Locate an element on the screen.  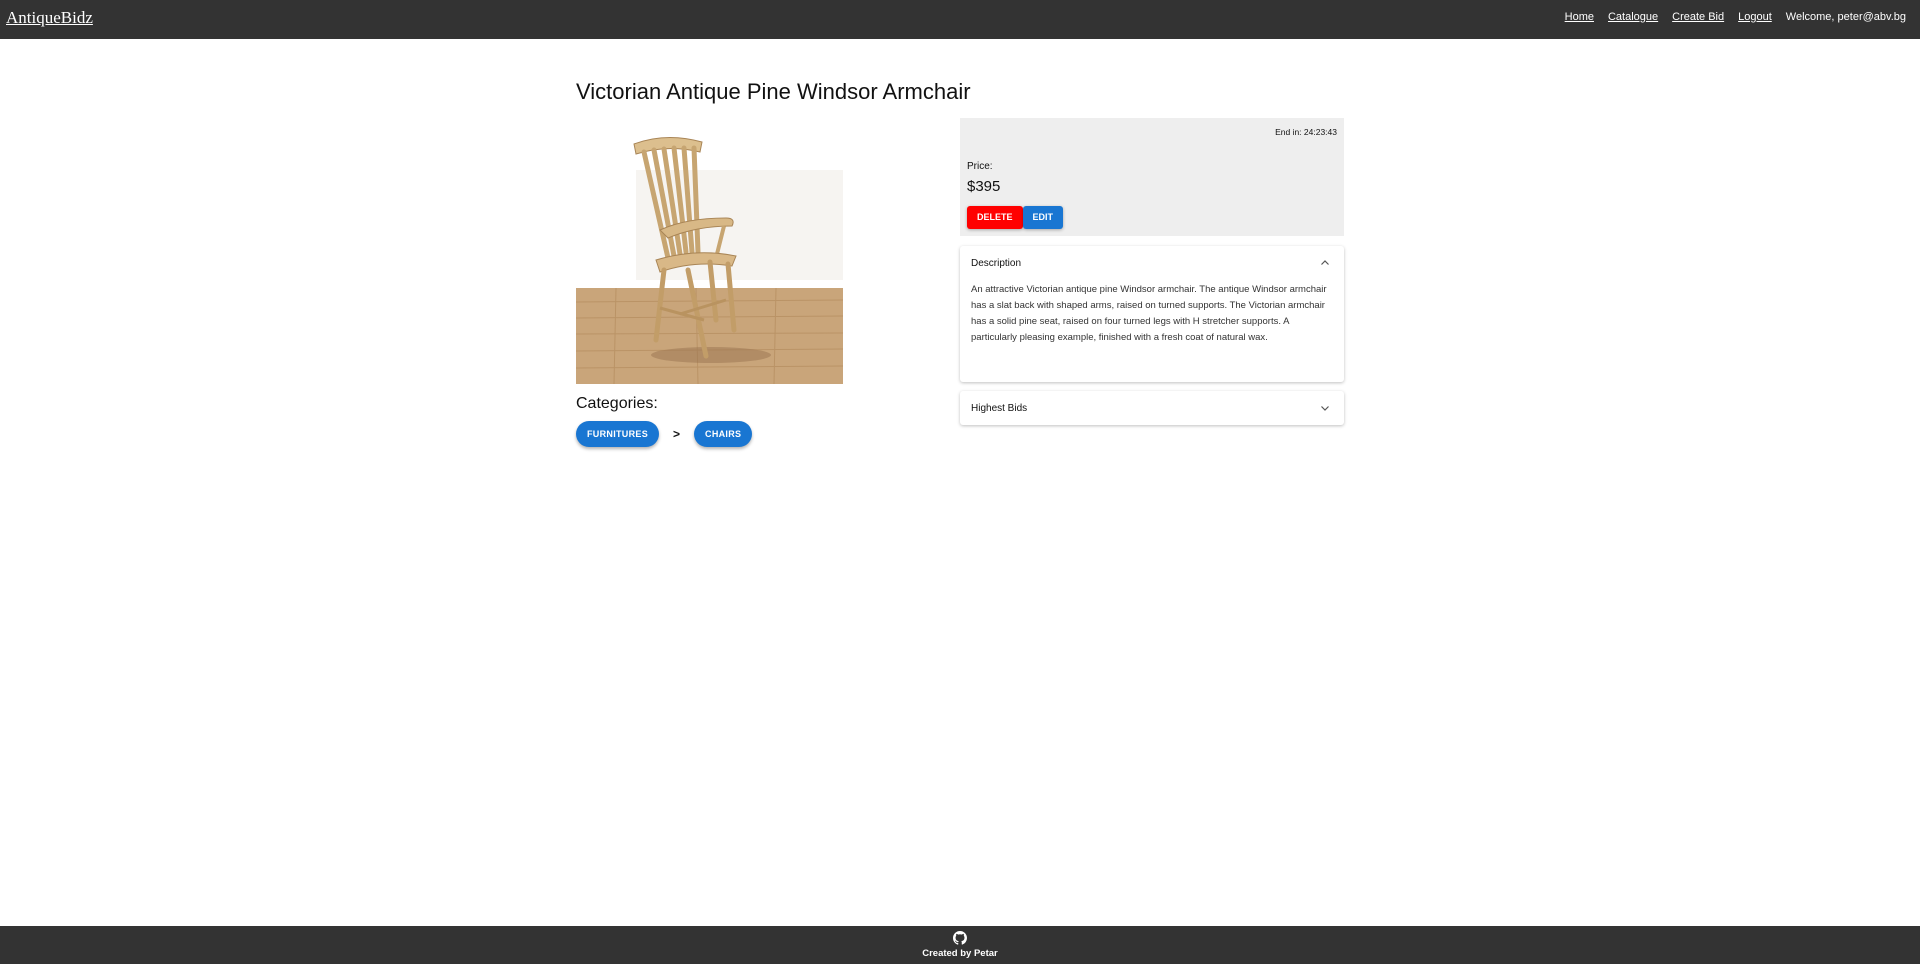
footer-credit: Created by Petar is located at coordinates (960, 953).